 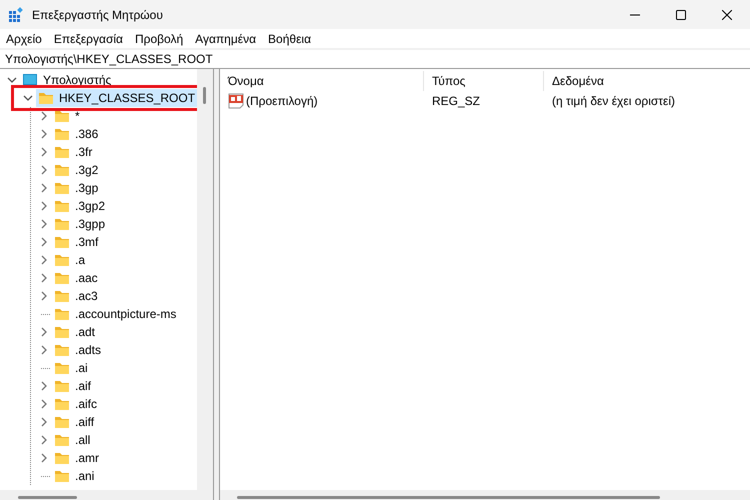 What do you see at coordinates (83, 386) in the screenshot?
I see `tree-item: .aif` at bounding box center [83, 386].